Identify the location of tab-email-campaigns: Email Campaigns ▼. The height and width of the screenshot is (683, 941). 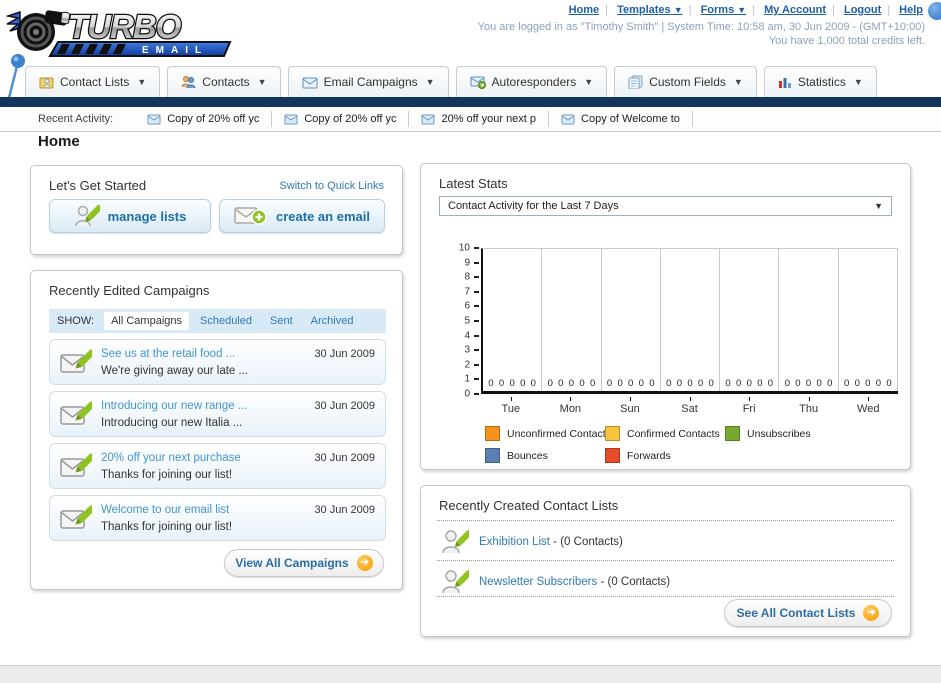
(368, 81).